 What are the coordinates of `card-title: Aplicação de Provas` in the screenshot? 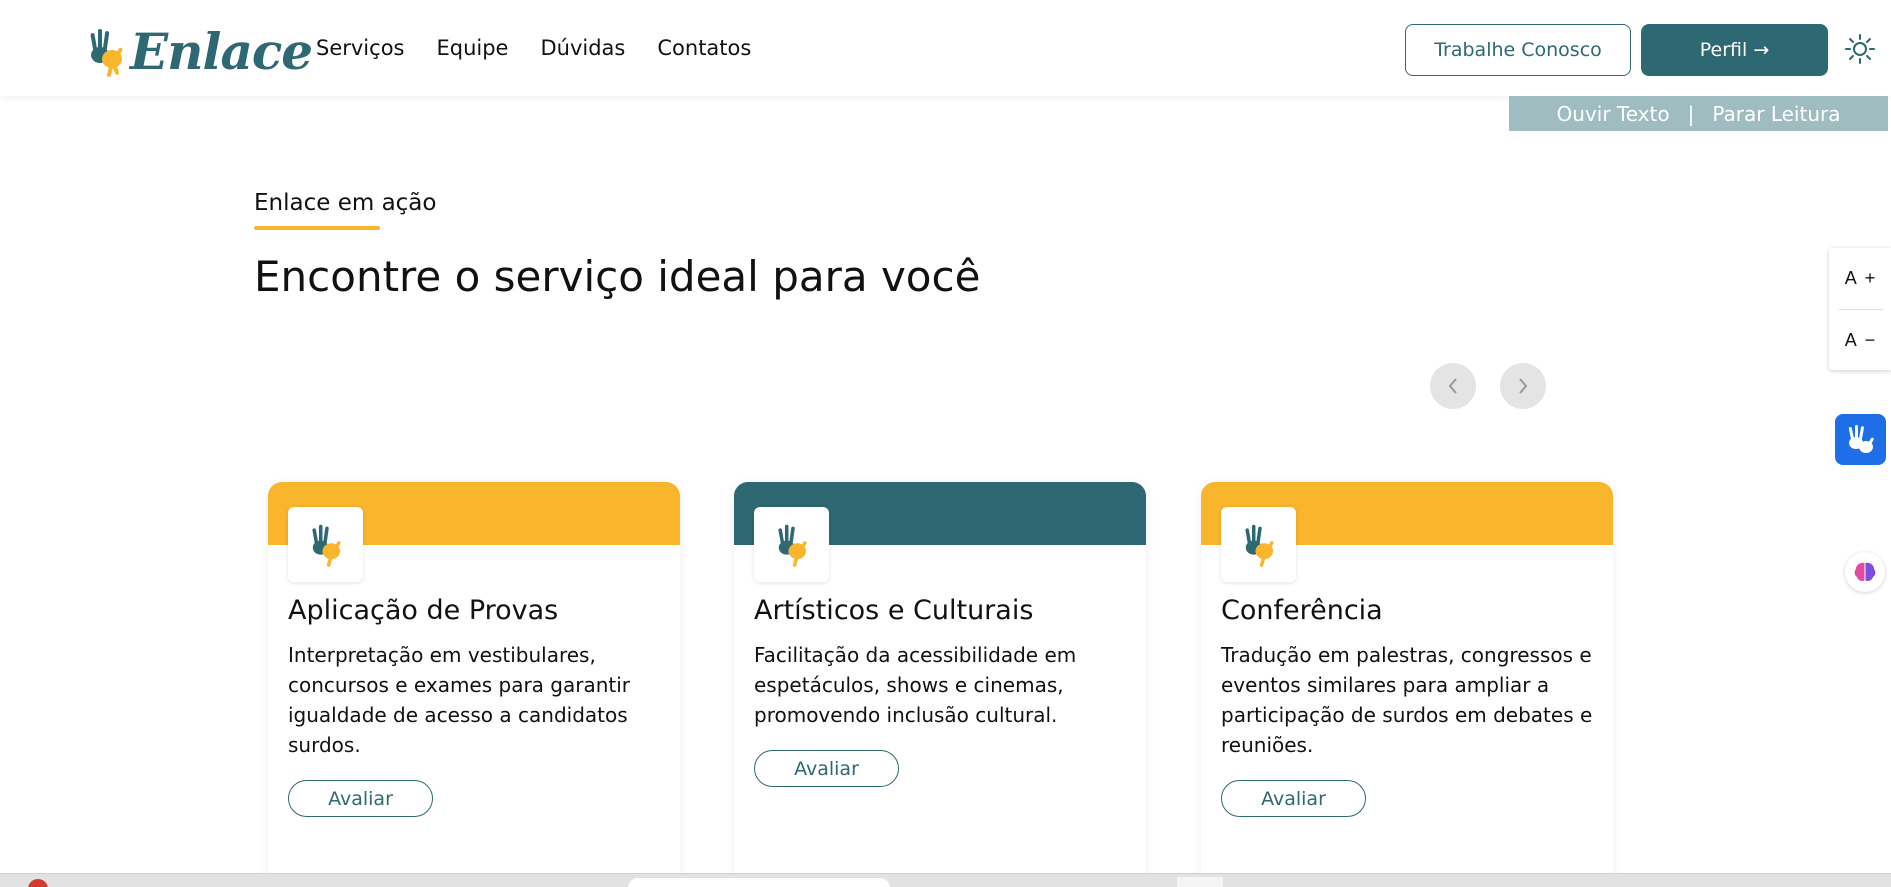 It's located at (423, 610).